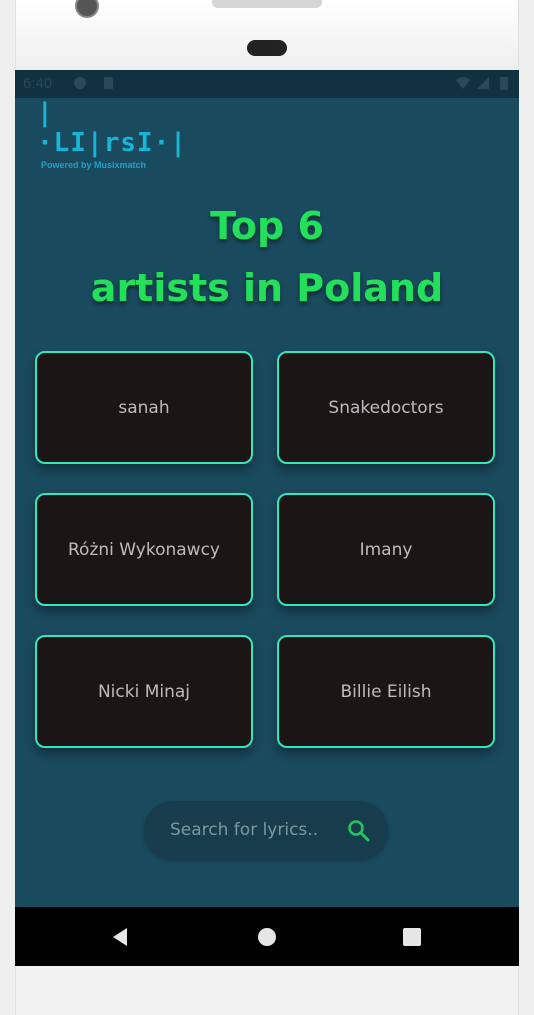  I want to click on recents-square-icon, so click(412, 937).